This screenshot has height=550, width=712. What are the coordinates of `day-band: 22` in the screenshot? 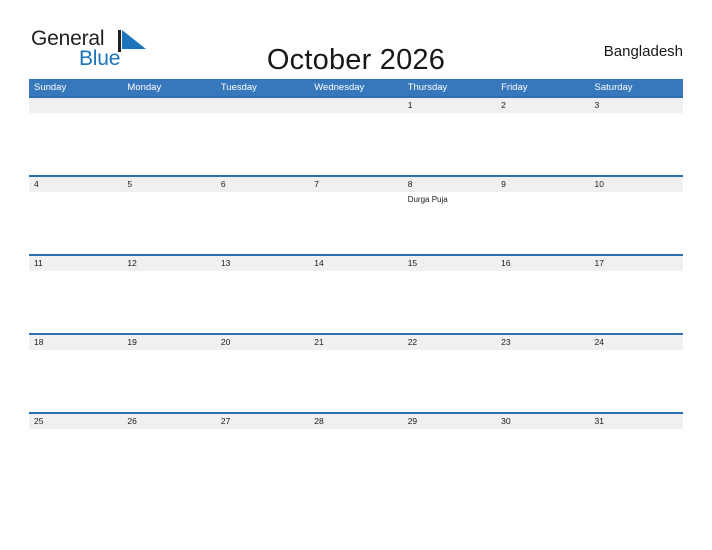 It's located at (449, 342).